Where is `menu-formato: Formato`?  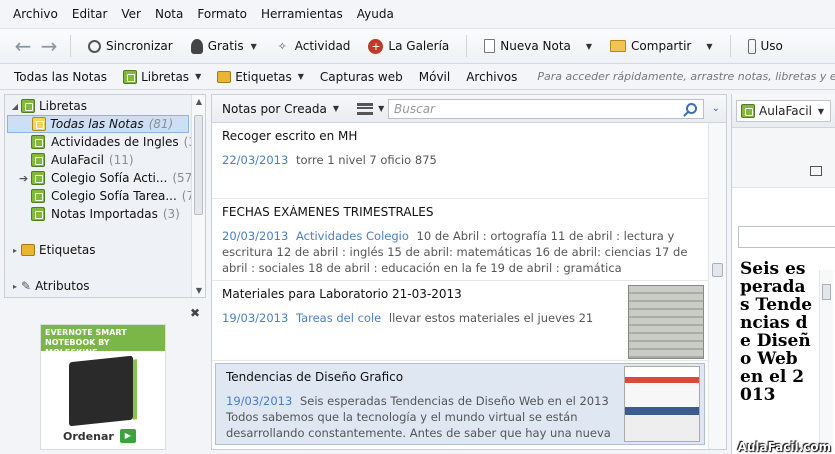 menu-formato: Formato is located at coordinates (222, 14).